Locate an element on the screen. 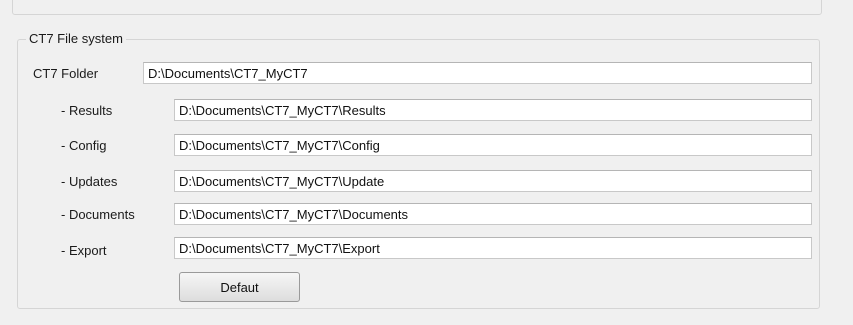  config-label: - Config is located at coordinates (84, 145).